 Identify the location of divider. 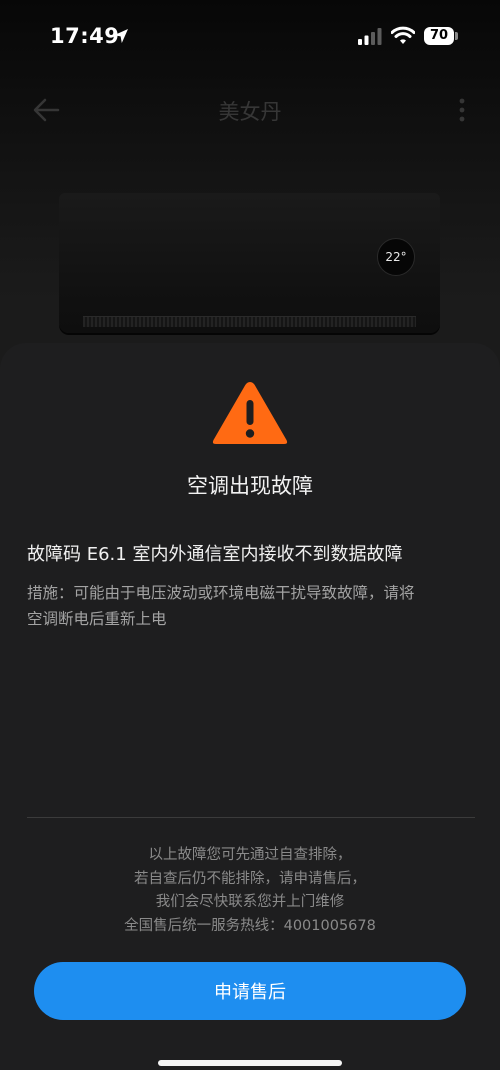
(251, 817).